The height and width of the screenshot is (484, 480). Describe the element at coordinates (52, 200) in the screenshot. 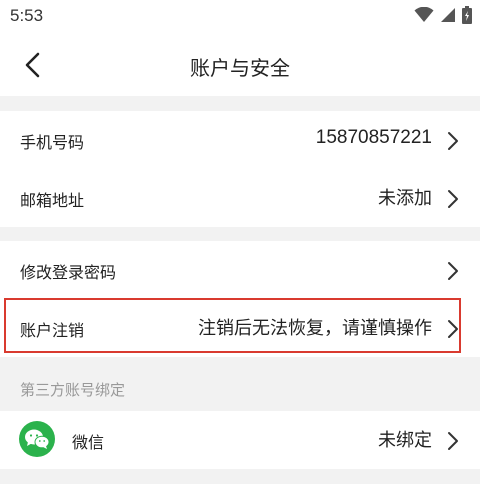

I see `email-label: 邮箱地址` at that location.